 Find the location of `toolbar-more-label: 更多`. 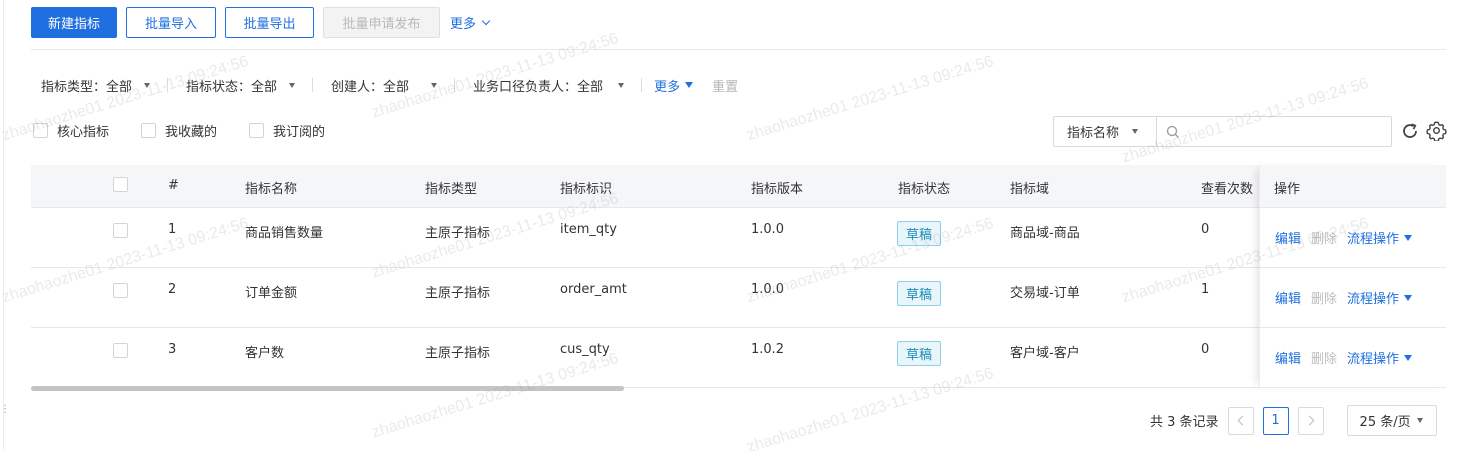

toolbar-more-label: 更多 is located at coordinates (463, 24).